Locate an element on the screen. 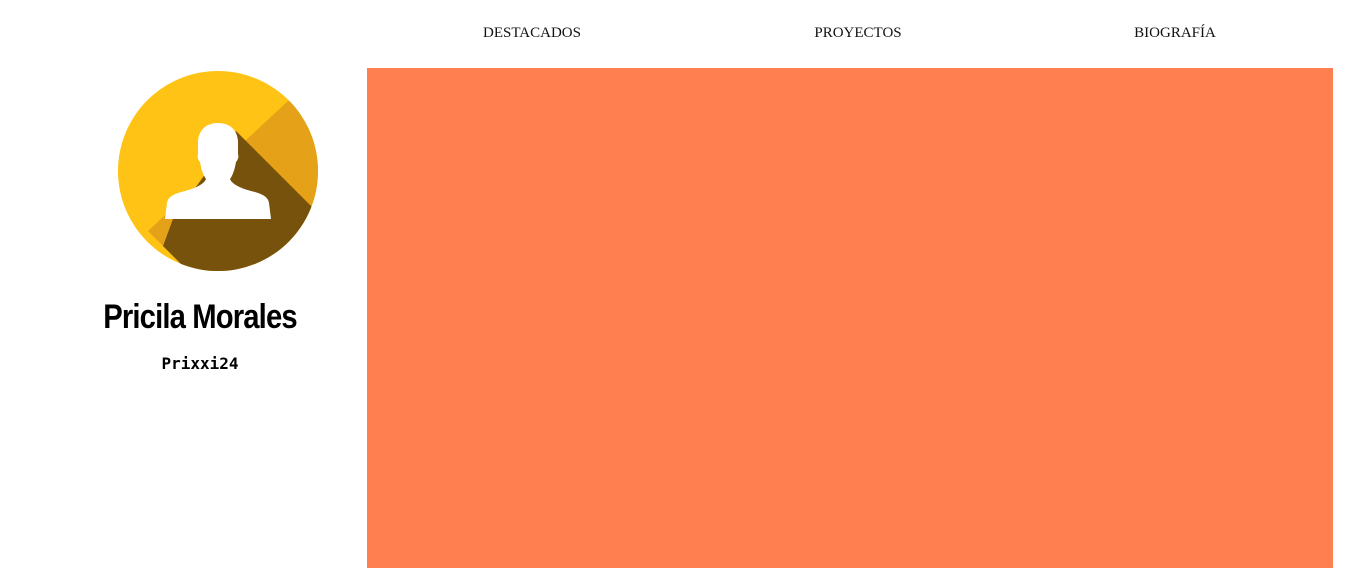 This screenshot has width=1365, height=586. nav-item-biografia: BIOGRAFÍA is located at coordinates (1175, 33).